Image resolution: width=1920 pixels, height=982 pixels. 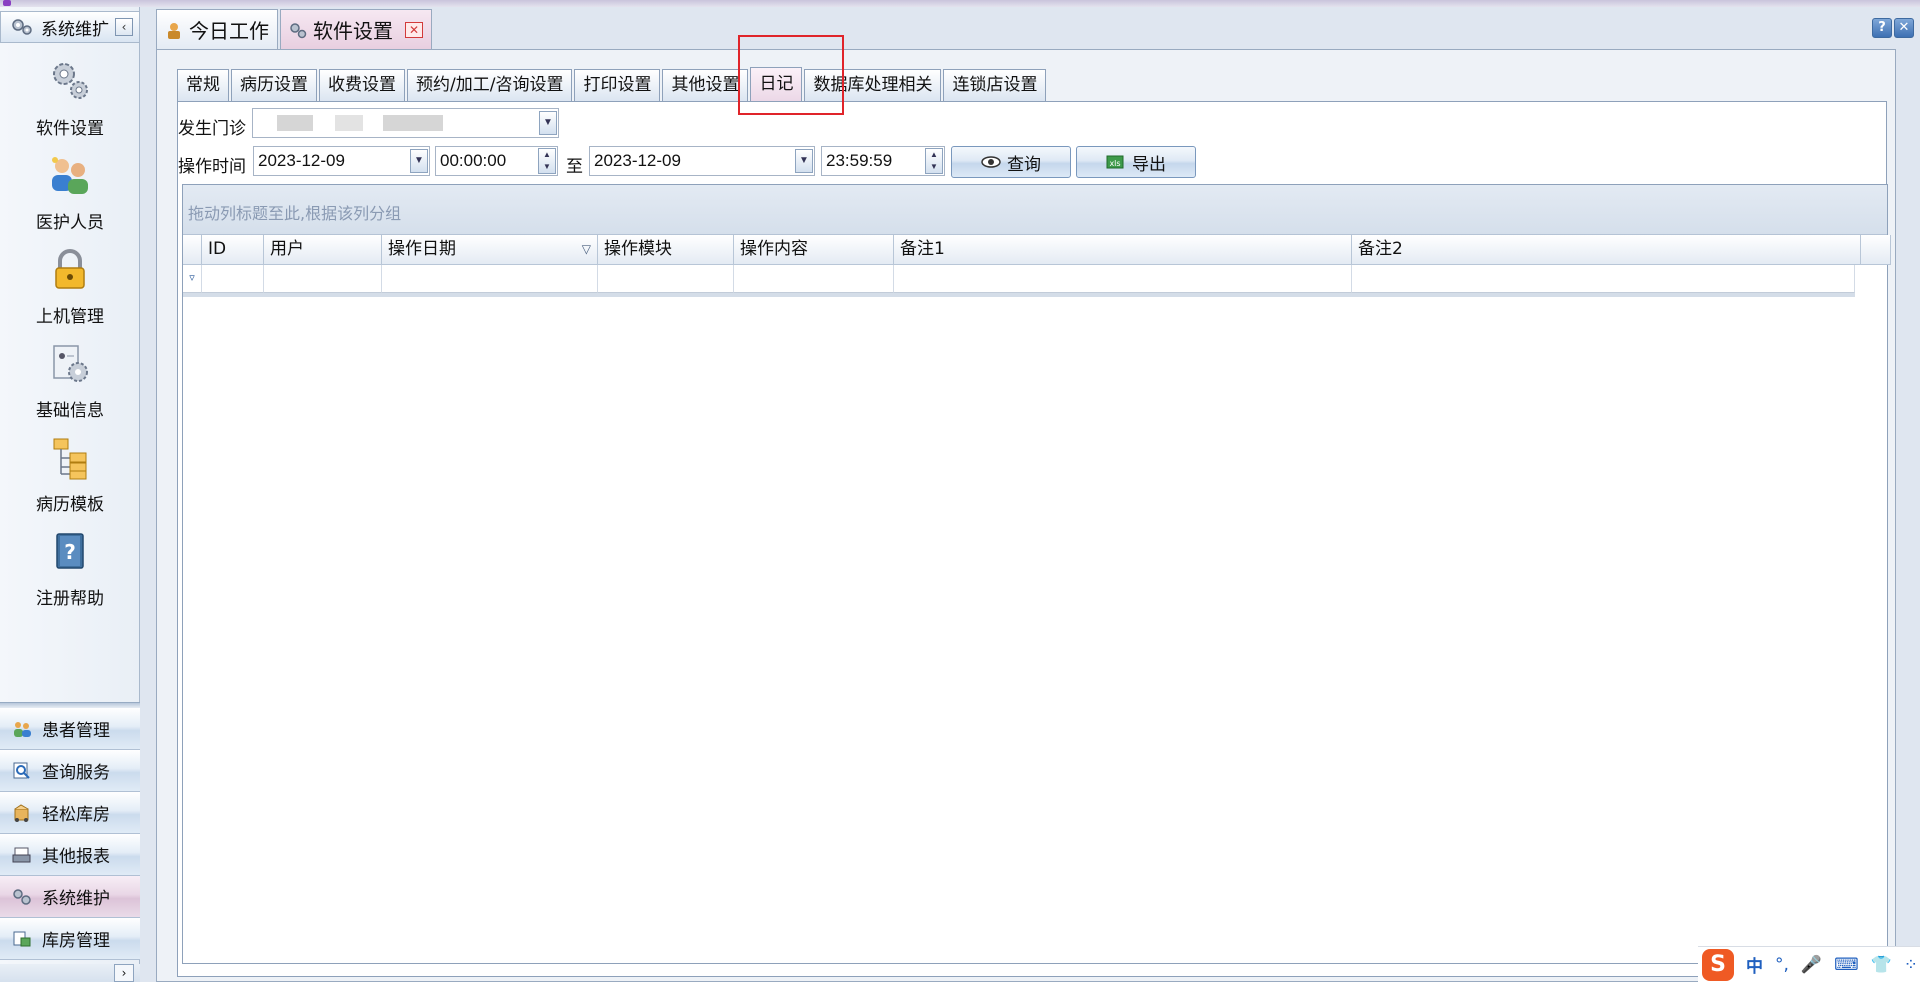 I want to click on nav-module-label: 系统维护, so click(x=76, y=899).